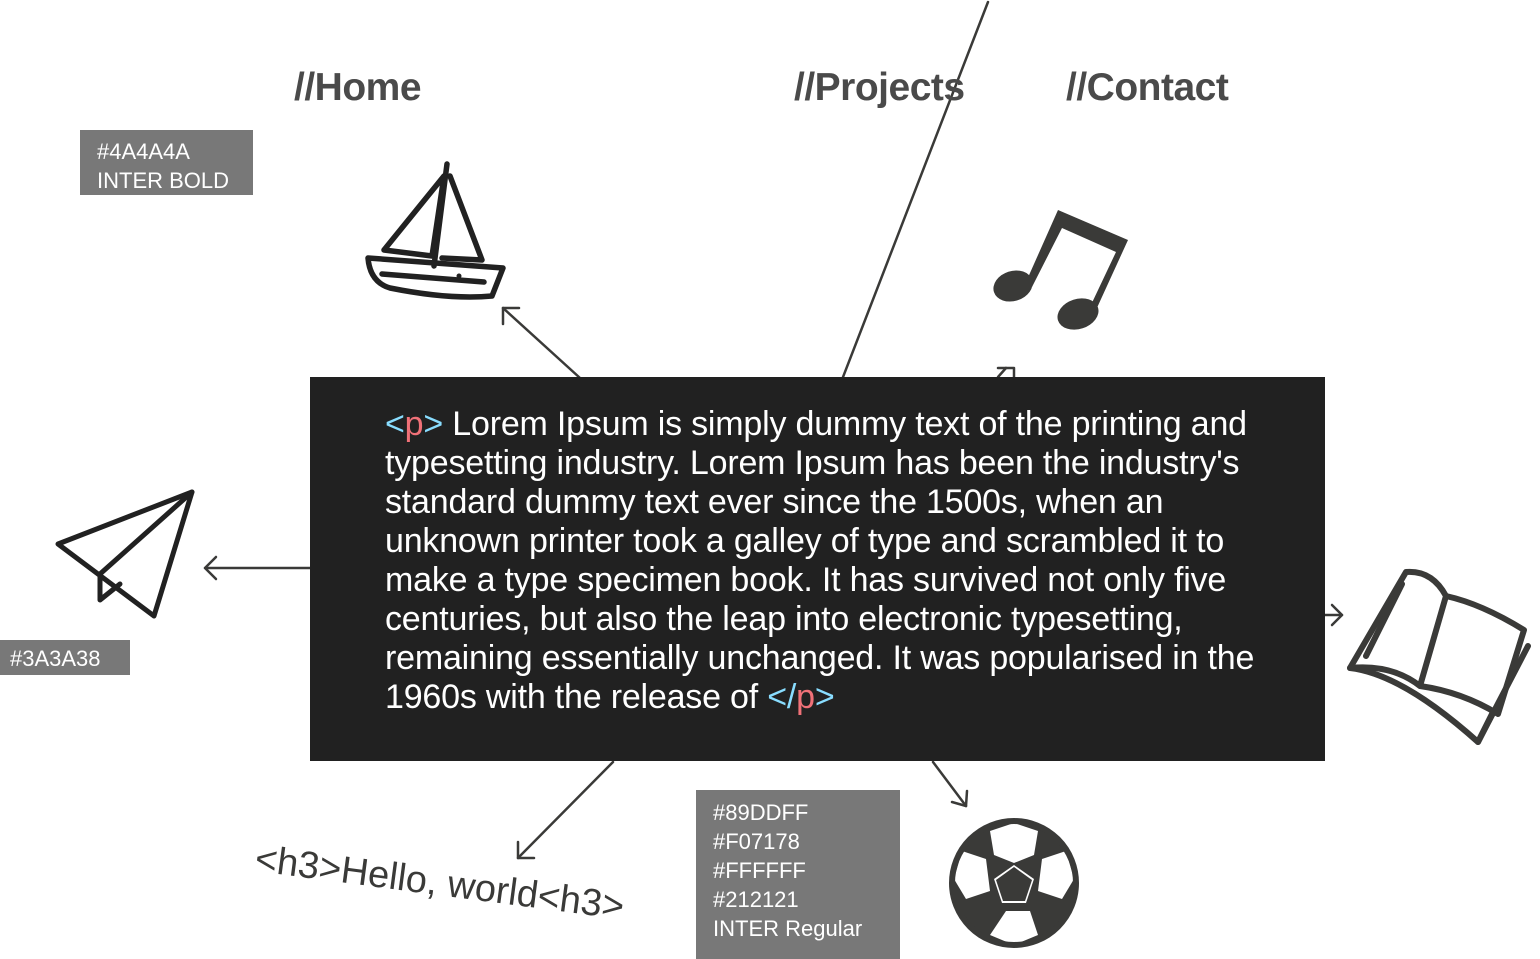 The image size is (1540, 959). What do you see at coordinates (824, 697) in the screenshot?
I see `close-tag-end-bracket: >` at bounding box center [824, 697].